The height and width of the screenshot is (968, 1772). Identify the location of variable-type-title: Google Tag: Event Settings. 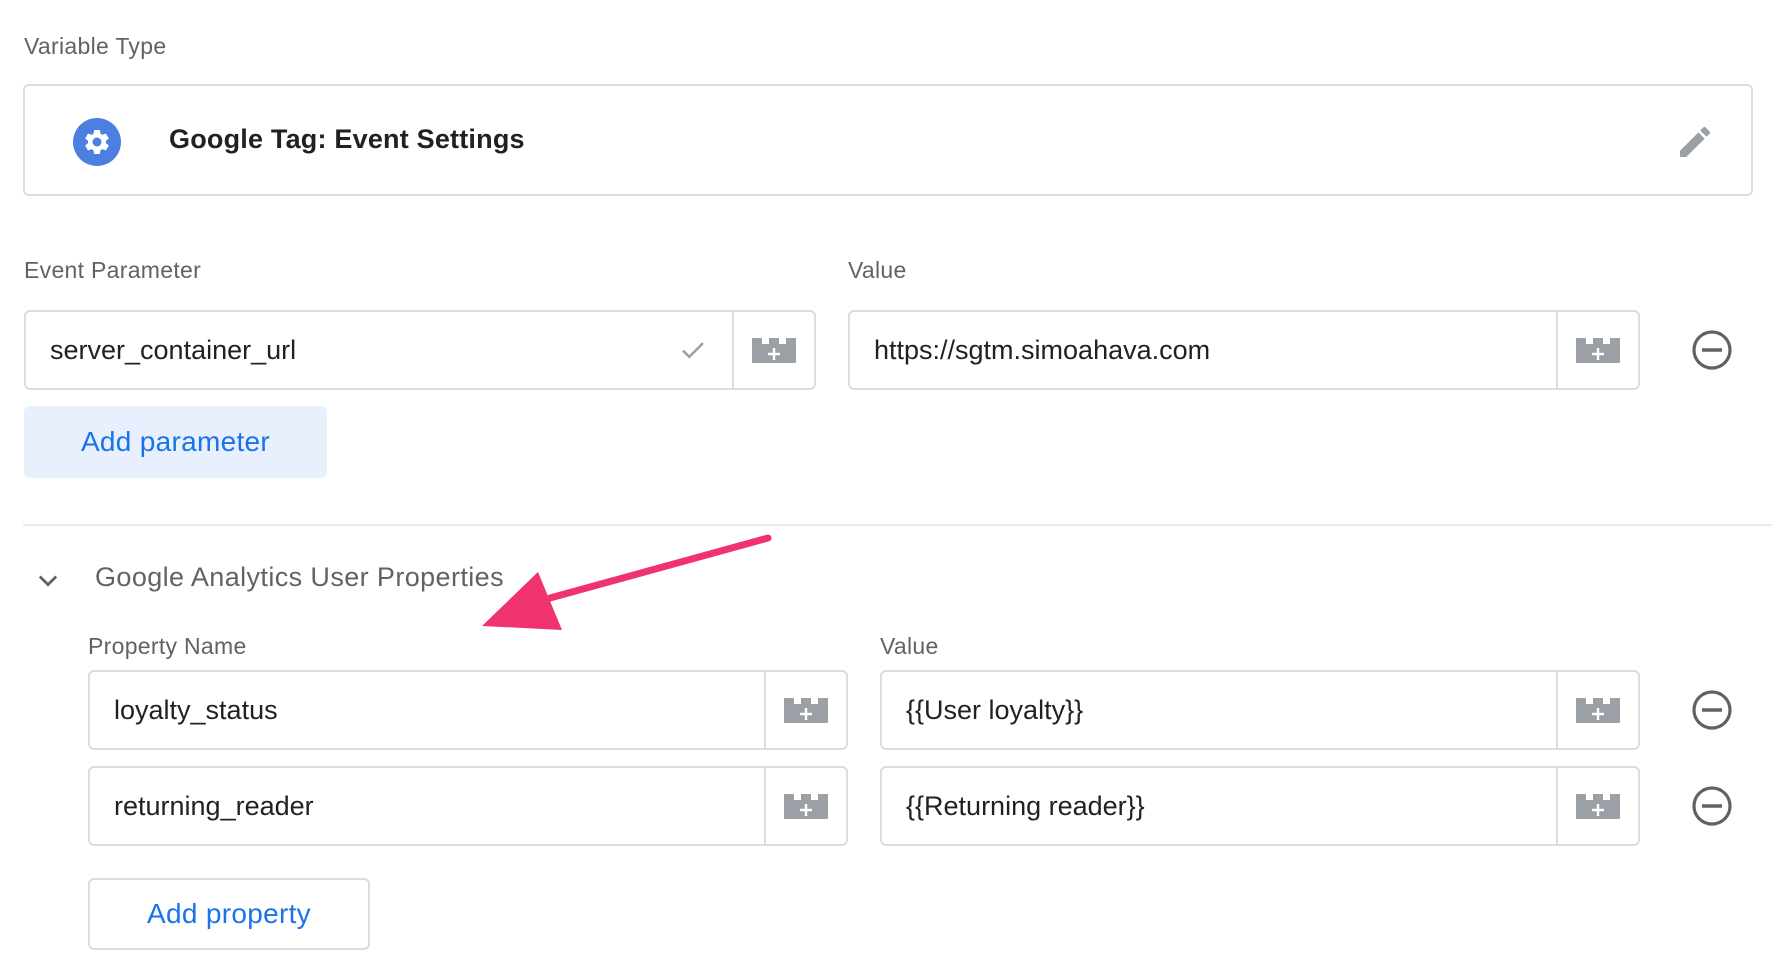
(347, 139).